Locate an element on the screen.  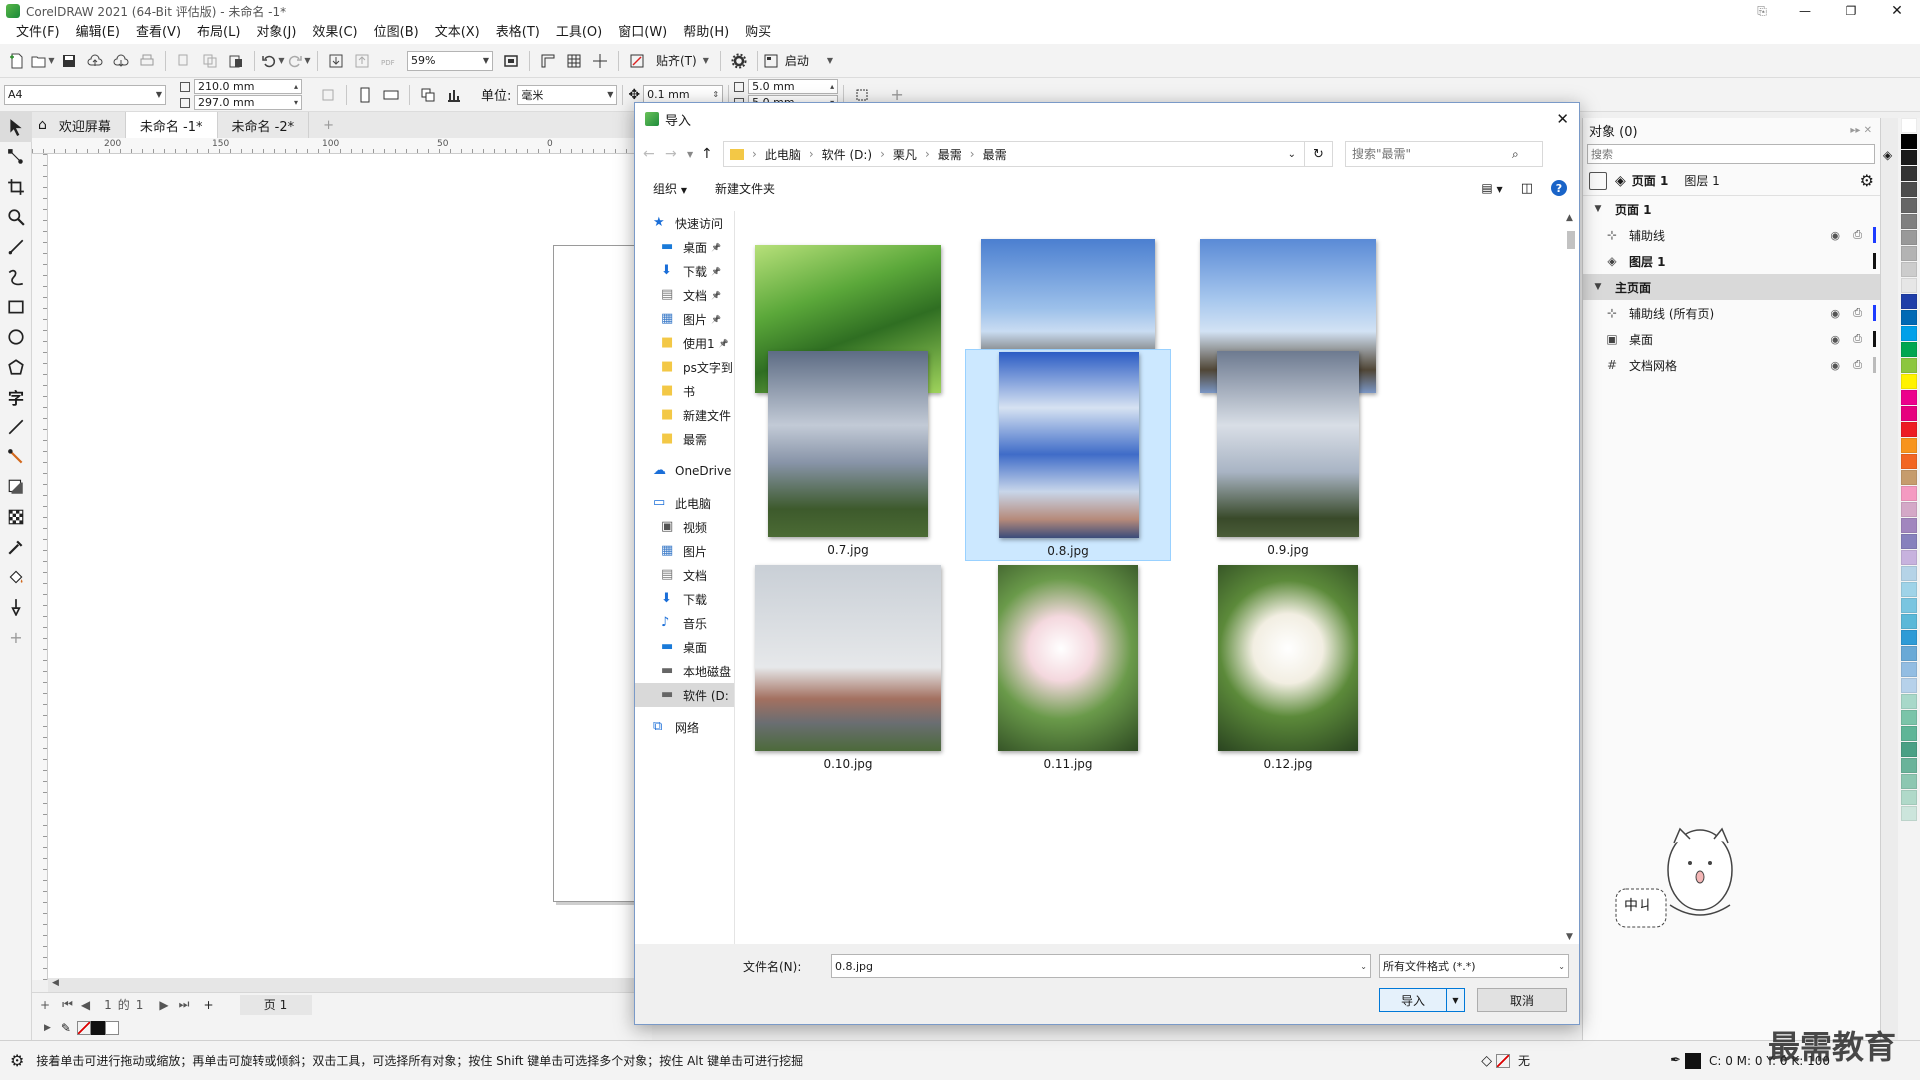
horizontal-ruler: 200 150 100 50 0 is located at coordinates (342, 146).